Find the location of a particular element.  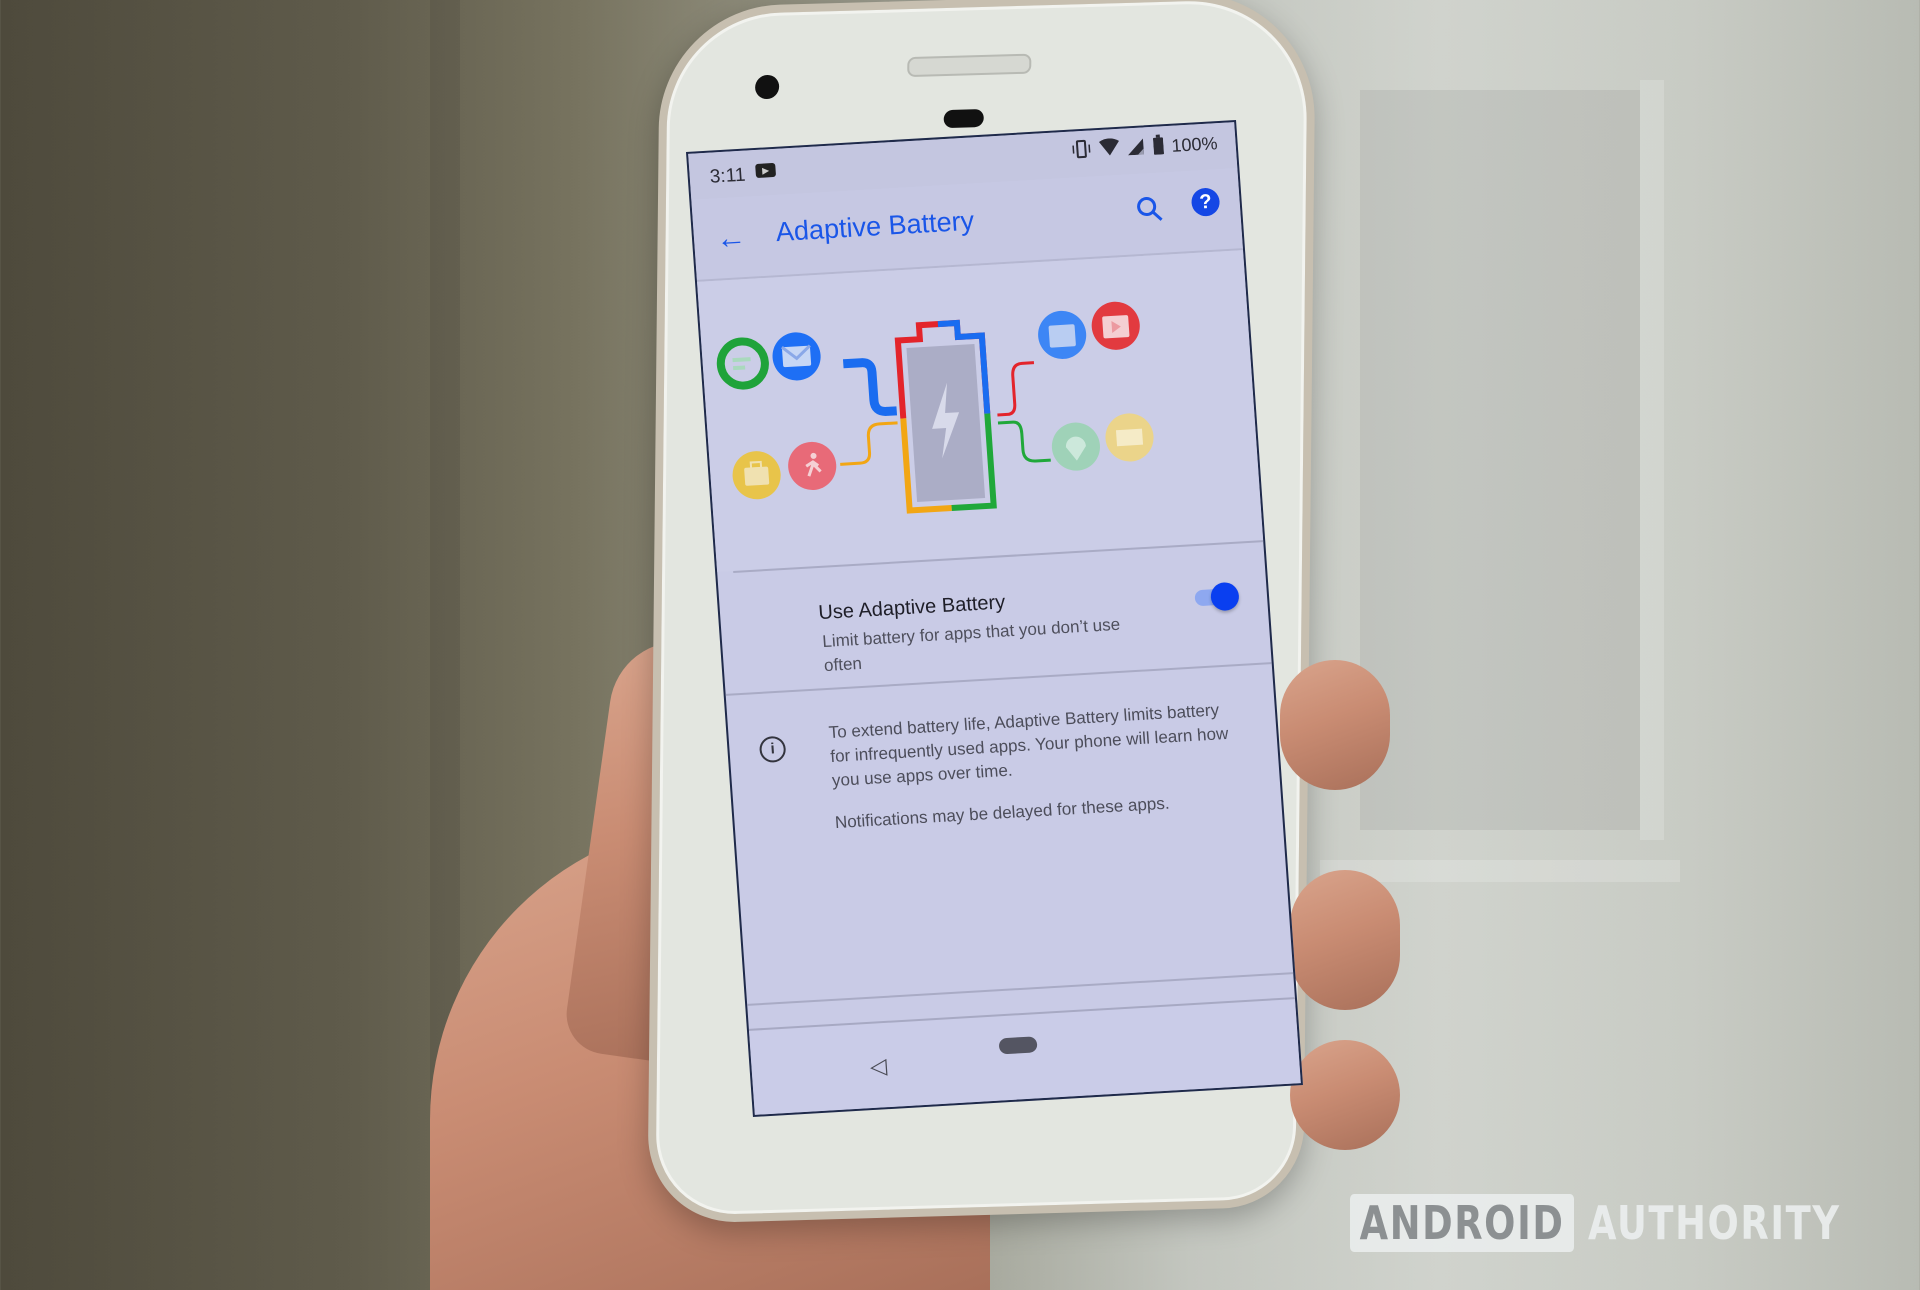

divider is located at coordinates (1020, 989).